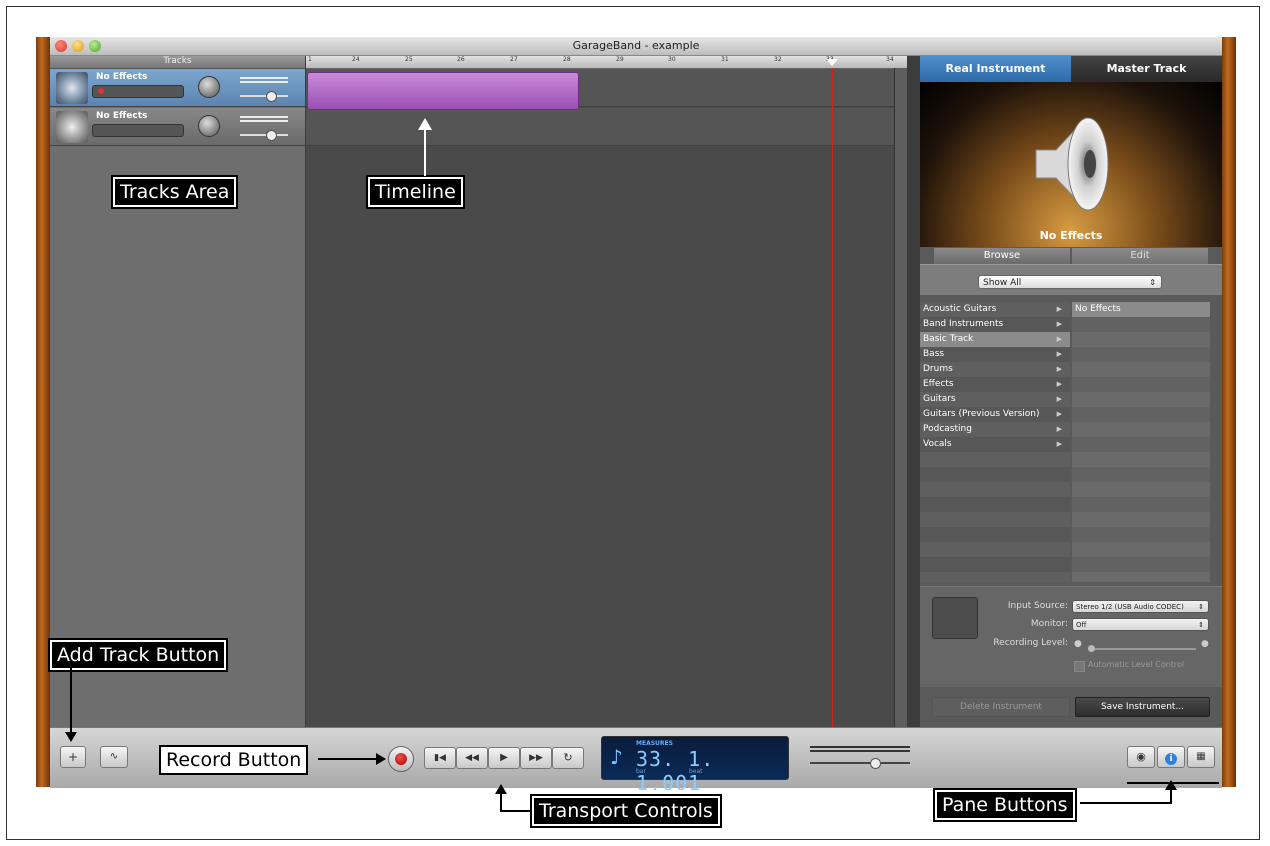 Image resolution: width=1270 pixels, height=846 pixels. I want to click on tab-edit: Edit, so click(1140, 256).